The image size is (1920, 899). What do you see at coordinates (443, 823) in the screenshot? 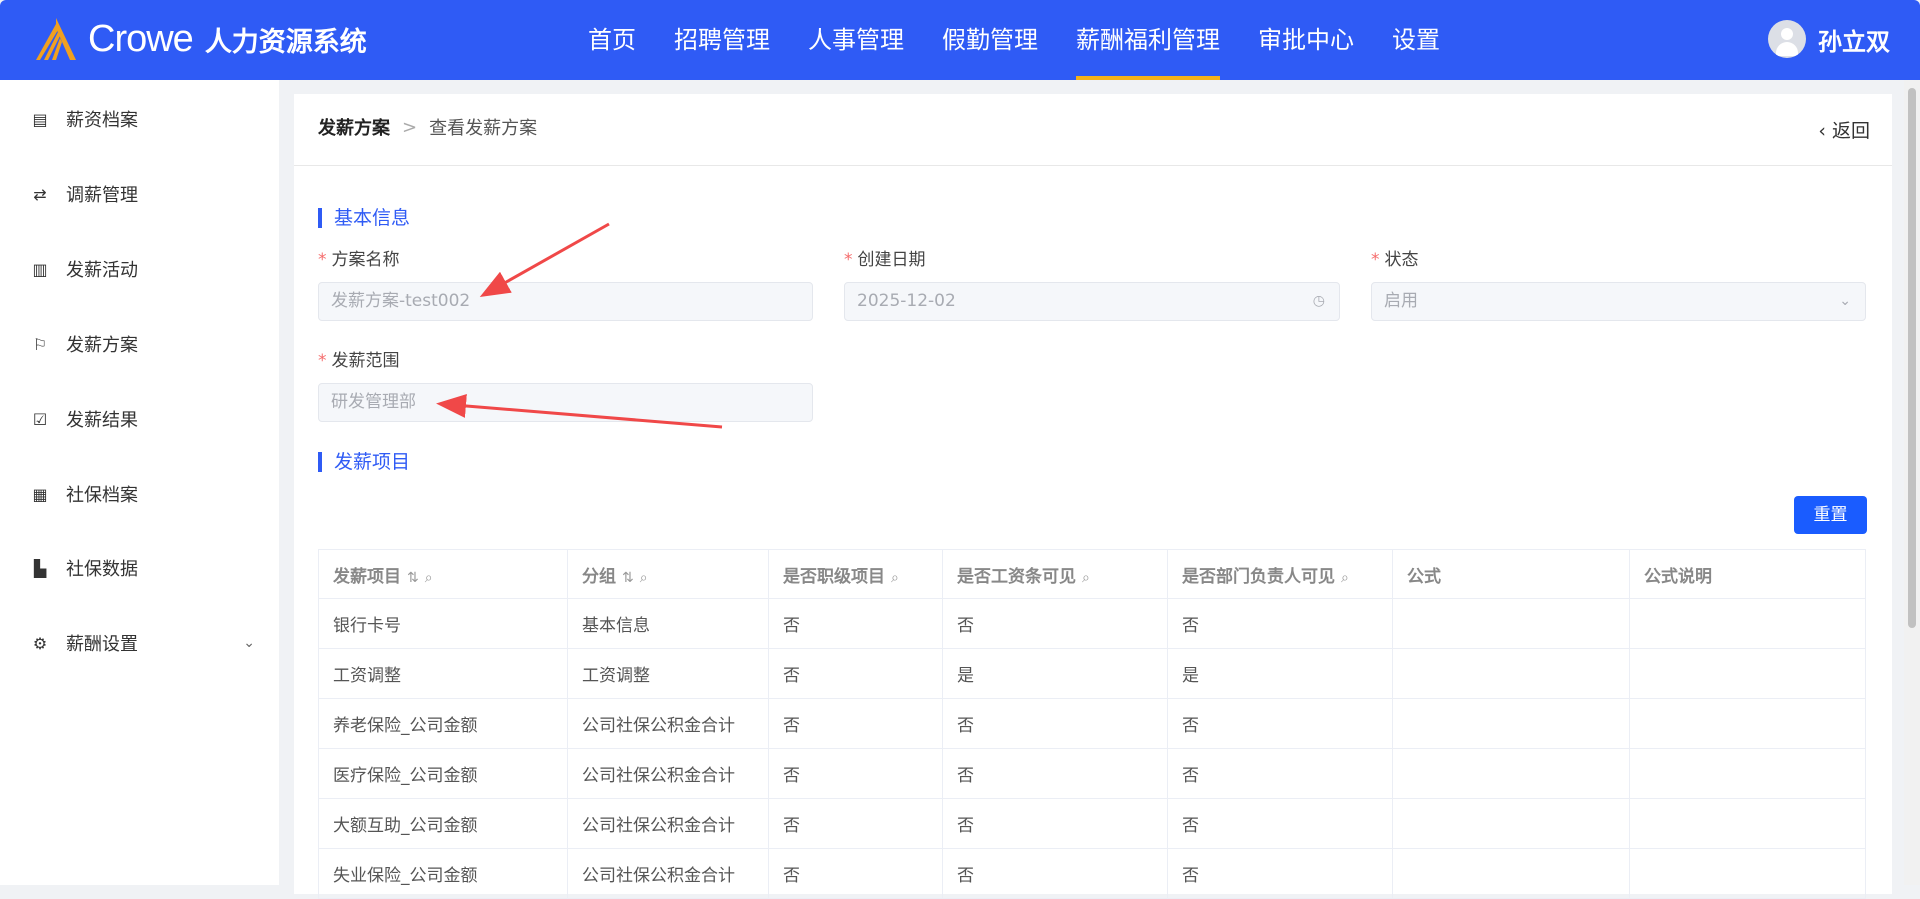
I see `table-cell: 大额互助_公司金额` at bounding box center [443, 823].